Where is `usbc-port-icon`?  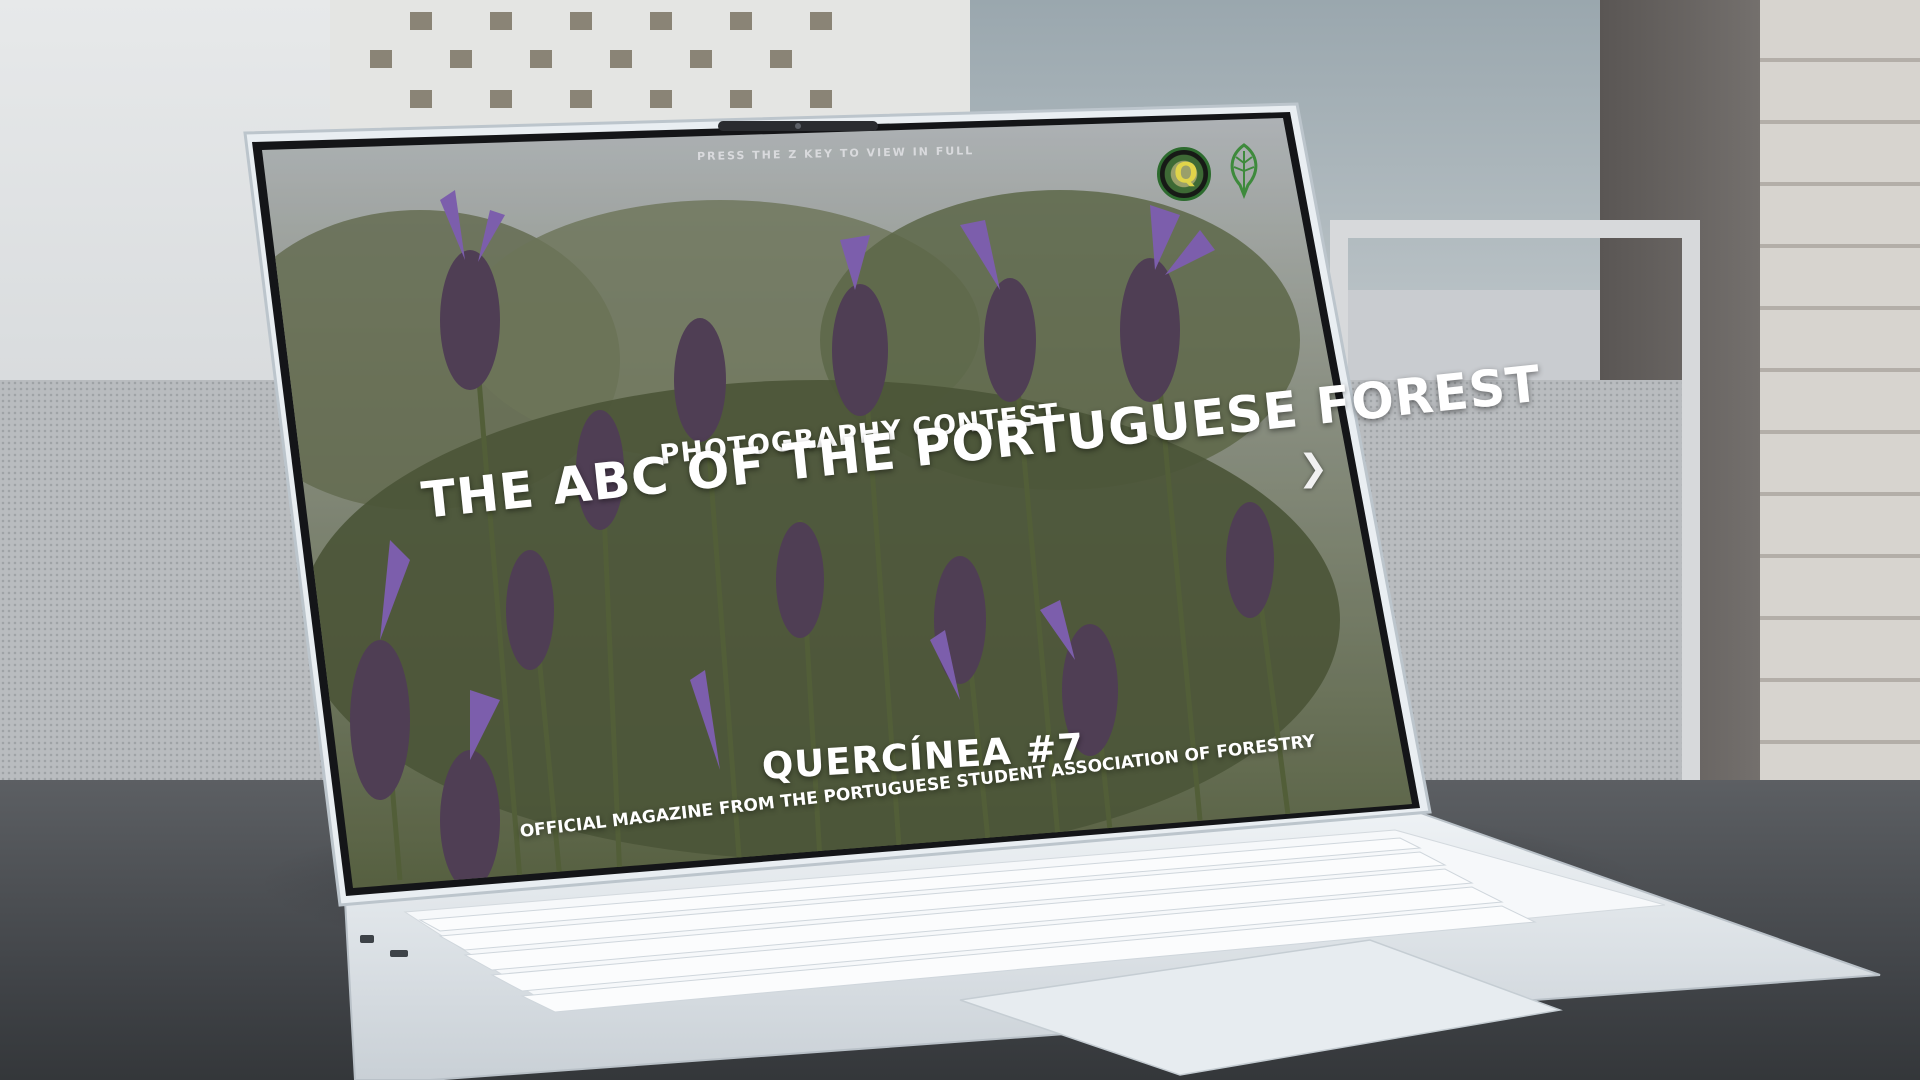
usbc-port-icon is located at coordinates (399, 953).